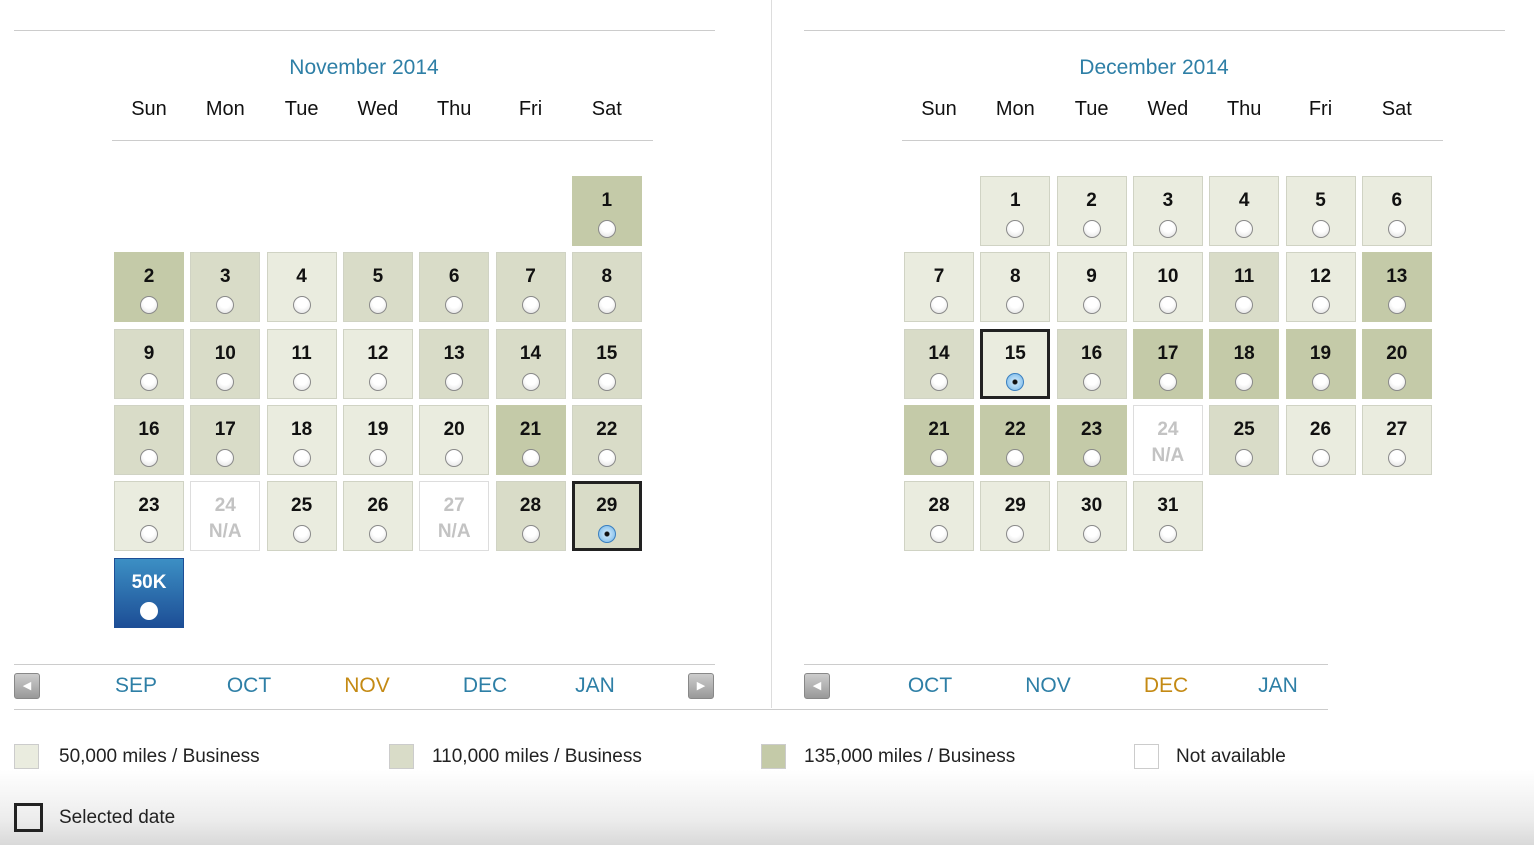 The image size is (1534, 845). Describe the element at coordinates (606, 439) in the screenshot. I see `day-cell: 22` at that location.